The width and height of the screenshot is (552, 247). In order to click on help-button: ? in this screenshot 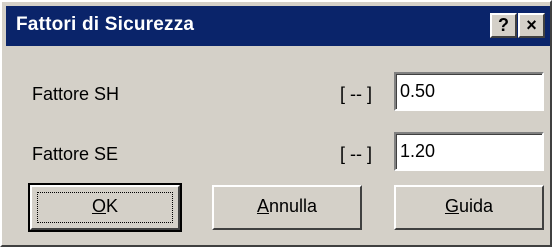, I will do `click(503, 25)`.